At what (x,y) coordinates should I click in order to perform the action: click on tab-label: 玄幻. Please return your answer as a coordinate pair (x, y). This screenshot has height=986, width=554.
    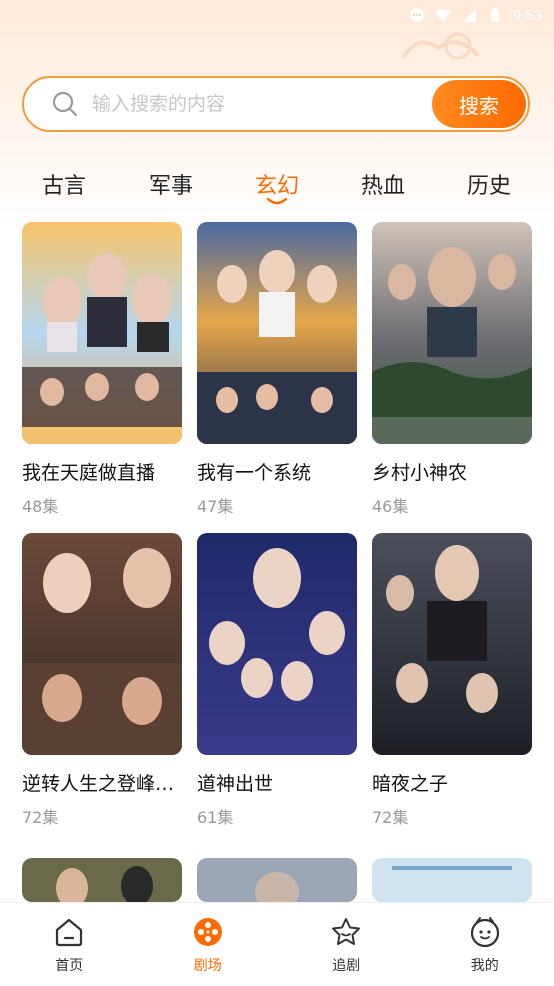
    Looking at the image, I should click on (277, 186).